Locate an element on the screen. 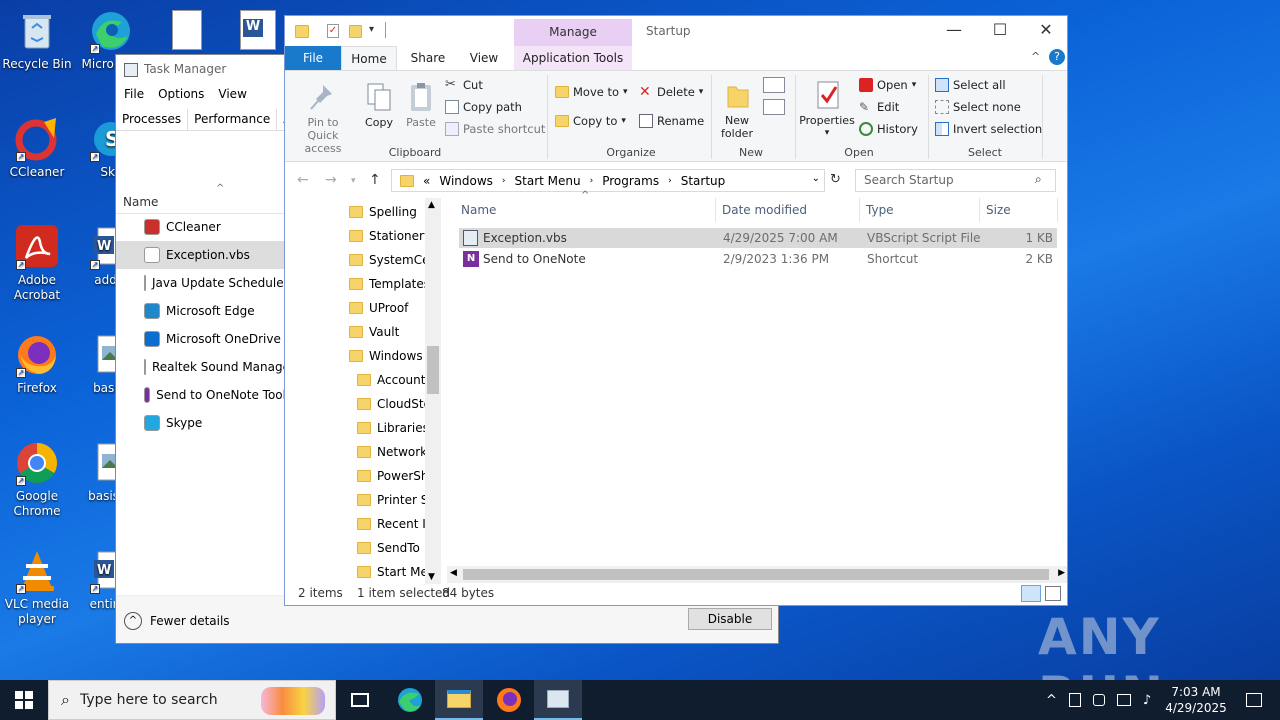 The height and width of the screenshot is (720, 1280). rename-button: Rename is located at coordinates (671, 121).